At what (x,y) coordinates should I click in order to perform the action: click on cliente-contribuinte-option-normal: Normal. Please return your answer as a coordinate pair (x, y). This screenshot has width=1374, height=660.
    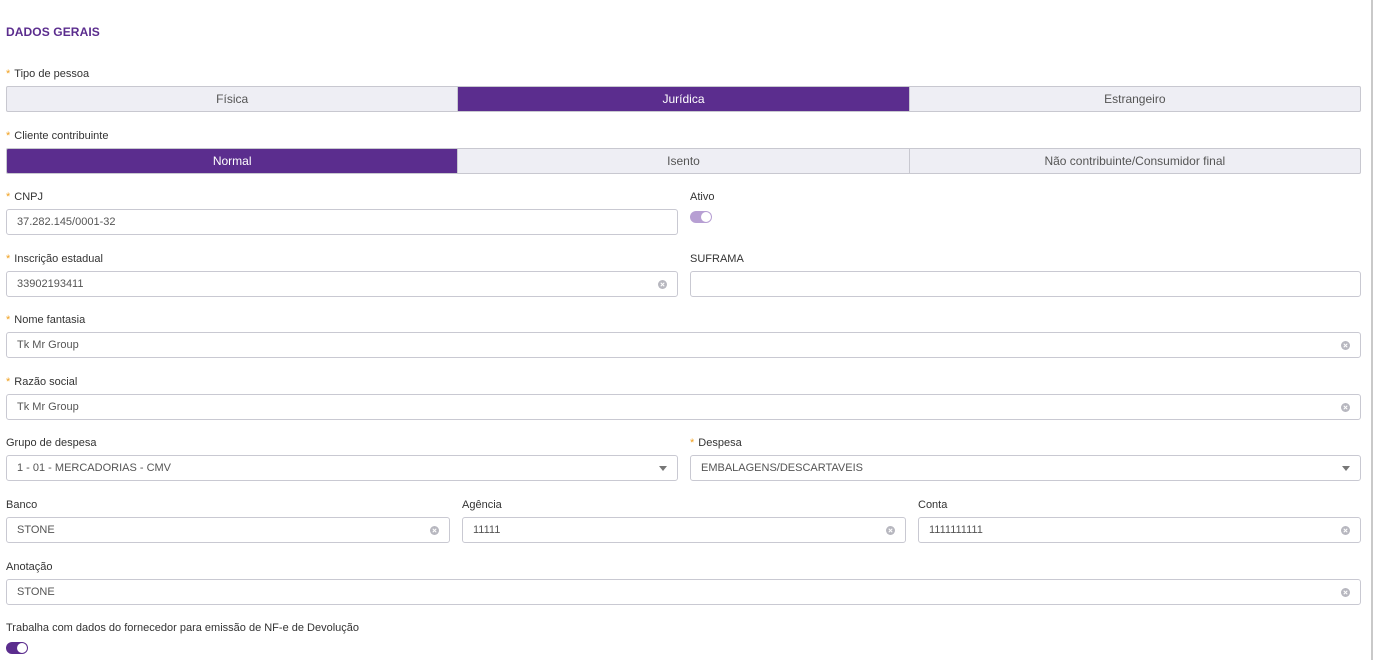
    Looking at the image, I should click on (233, 161).